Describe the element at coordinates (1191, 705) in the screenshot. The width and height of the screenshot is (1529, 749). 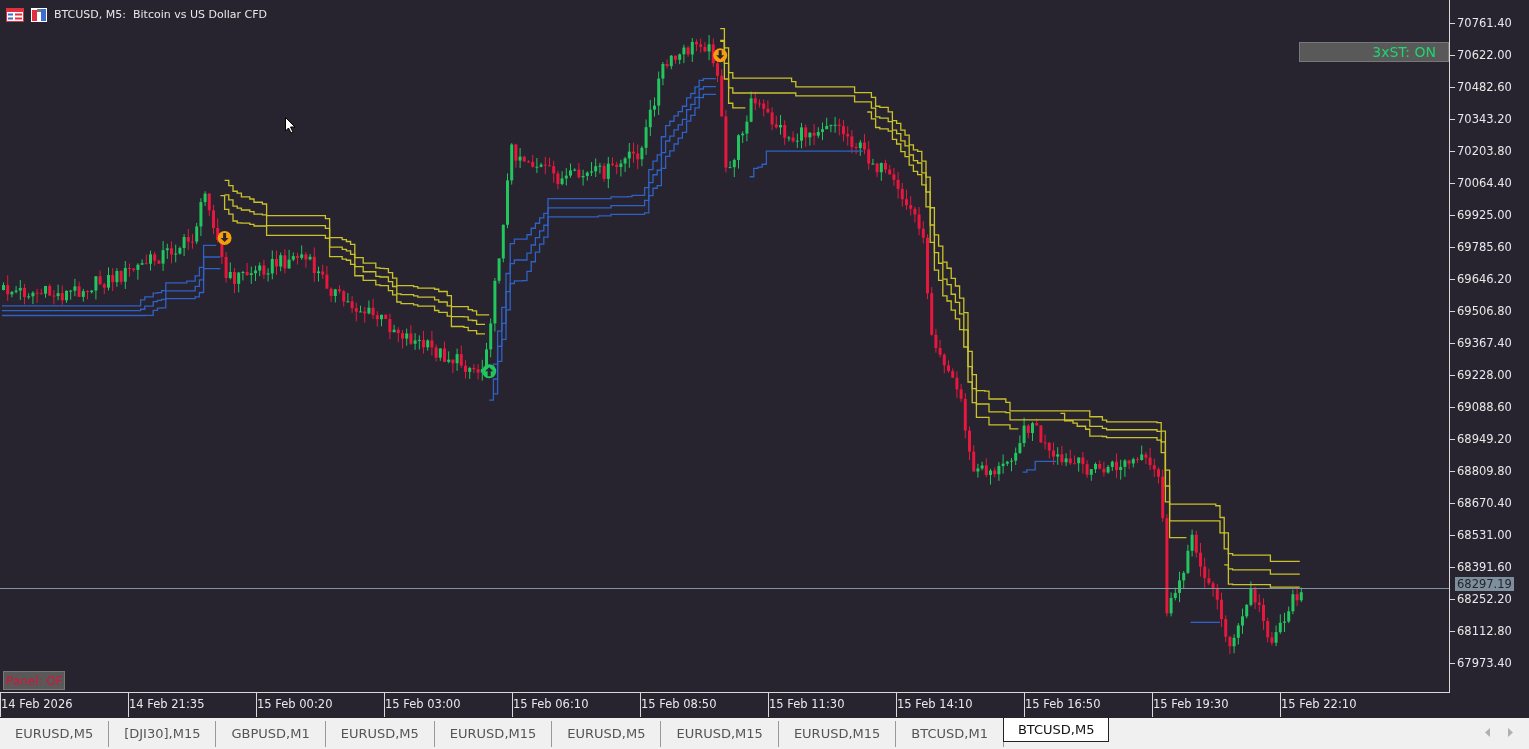
I see `time-axis-label: 15 Feb 19:30` at that location.